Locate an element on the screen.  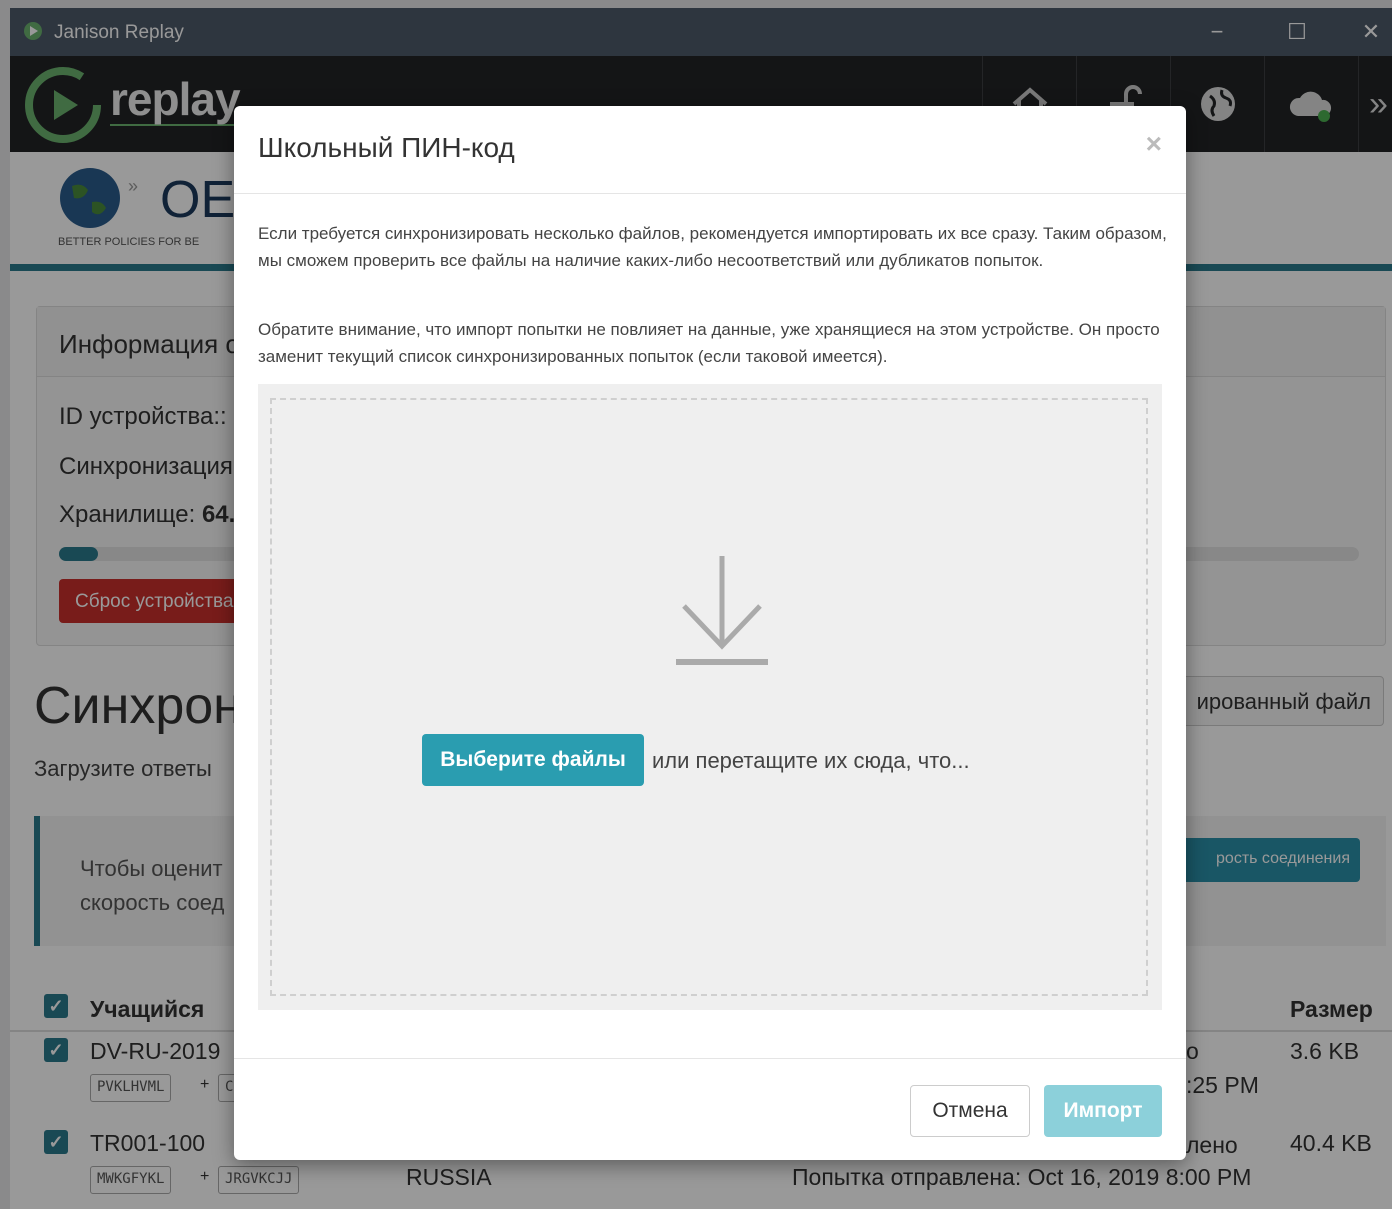
cancel-button: Отмена is located at coordinates (970, 1111).